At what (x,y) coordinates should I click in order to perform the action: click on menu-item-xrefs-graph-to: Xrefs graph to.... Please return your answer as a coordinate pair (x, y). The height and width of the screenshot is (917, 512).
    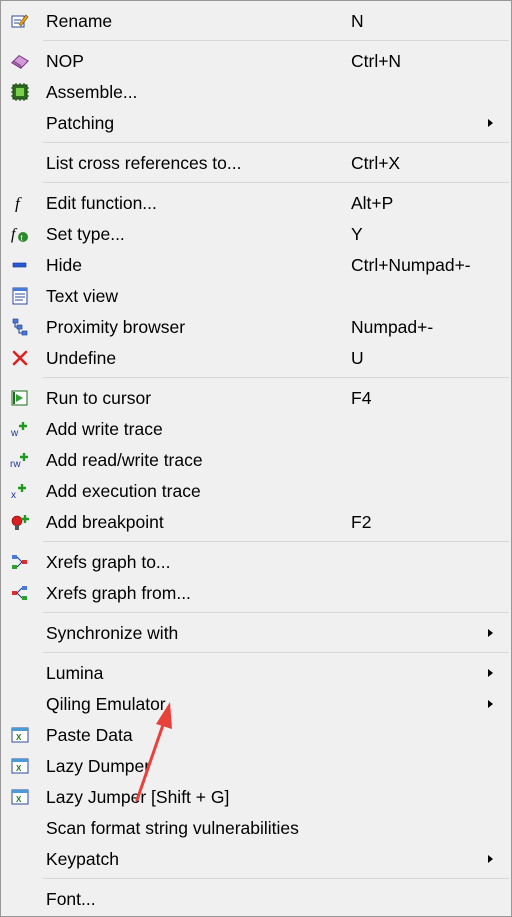
    Looking at the image, I should click on (256, 562).